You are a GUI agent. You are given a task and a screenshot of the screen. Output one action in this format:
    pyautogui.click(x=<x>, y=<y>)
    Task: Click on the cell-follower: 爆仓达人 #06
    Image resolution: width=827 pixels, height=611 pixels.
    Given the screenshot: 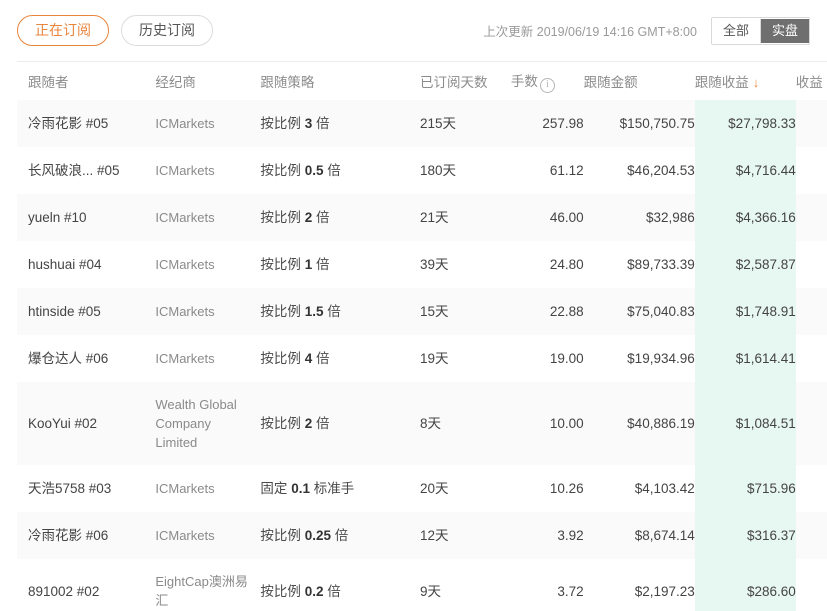 What is the action you would take?
    pyautogui.click(x=86, y=358)
    